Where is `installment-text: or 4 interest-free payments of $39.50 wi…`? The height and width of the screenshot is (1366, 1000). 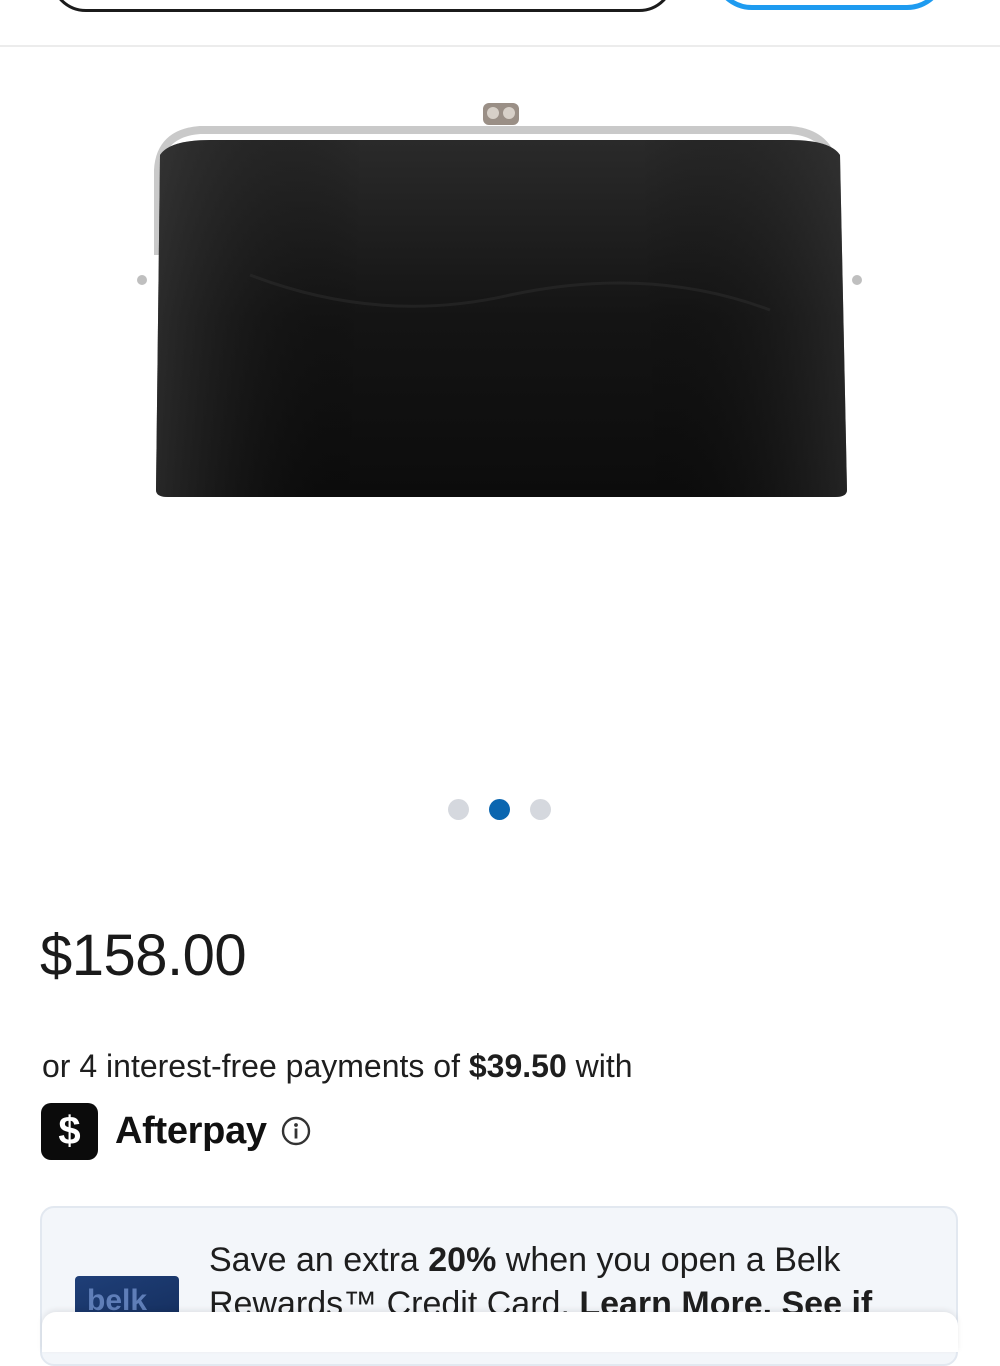 installment-text: or 4 interest-free payments of $39.50 wi… is located at coordinates (337, 1066).